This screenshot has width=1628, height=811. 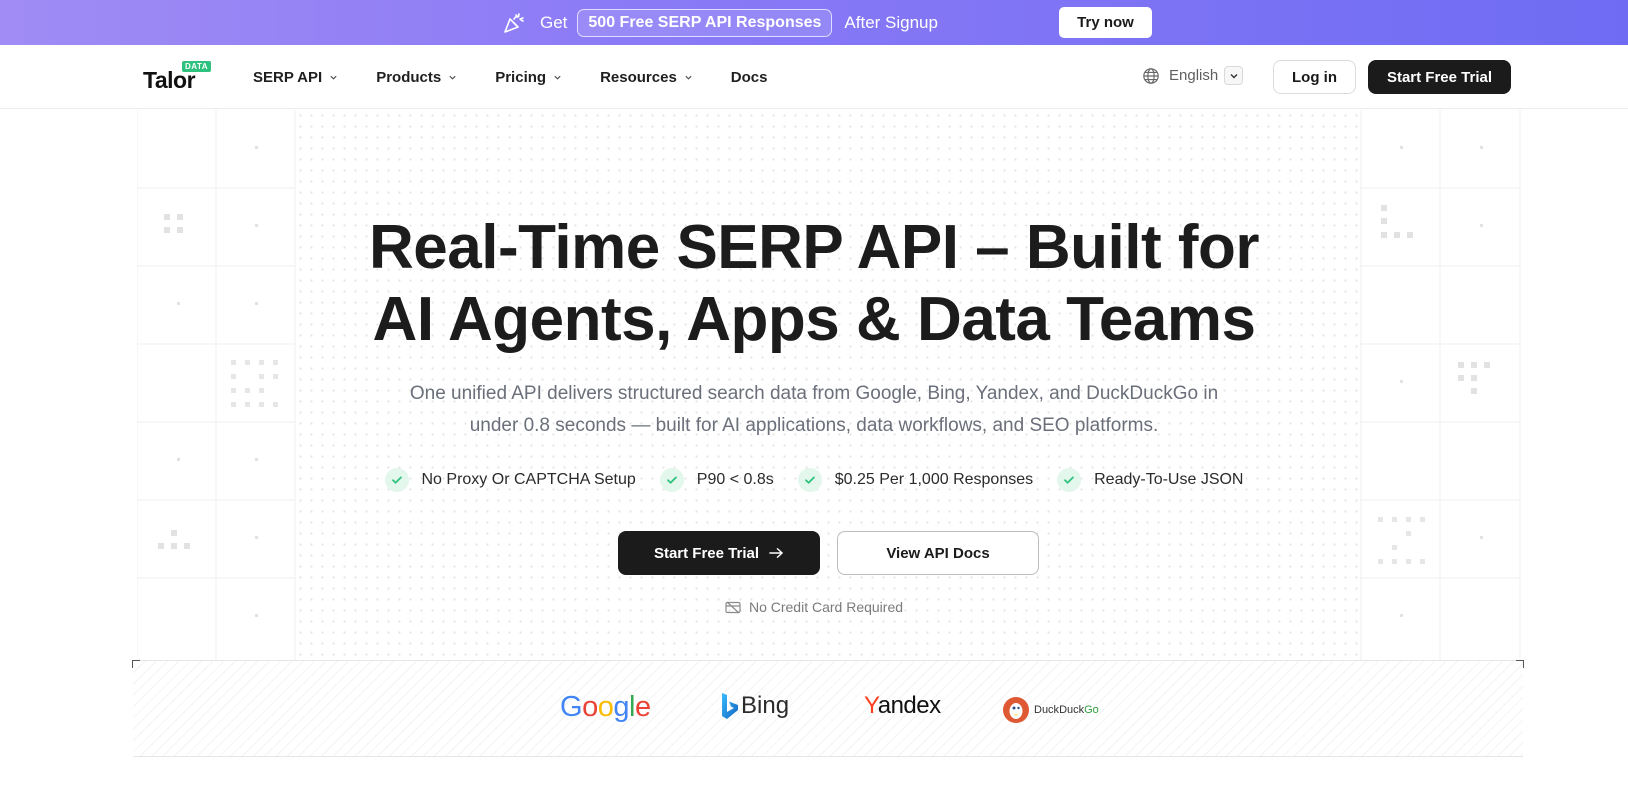 I want to click on language-label: English, so click(x=1194, y=75).